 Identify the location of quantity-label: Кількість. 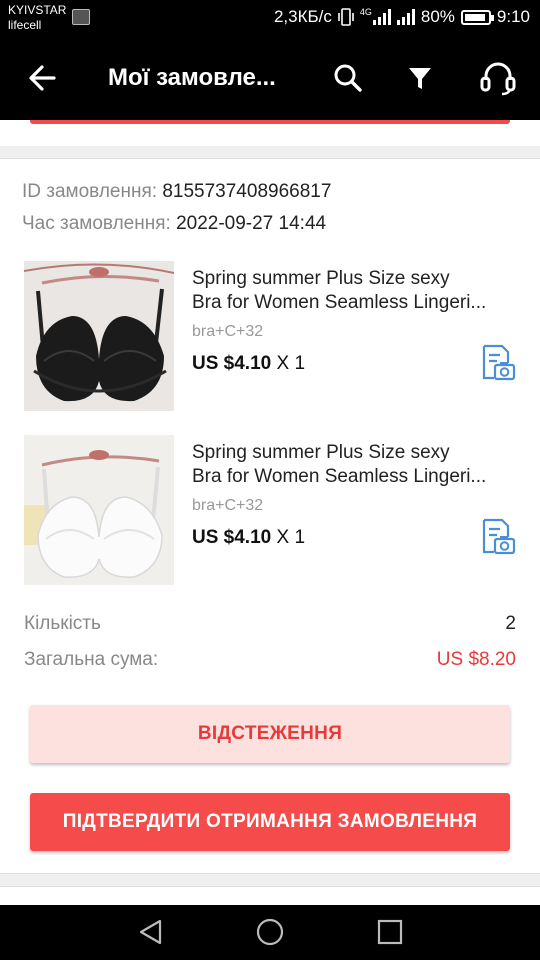
(62, 623).